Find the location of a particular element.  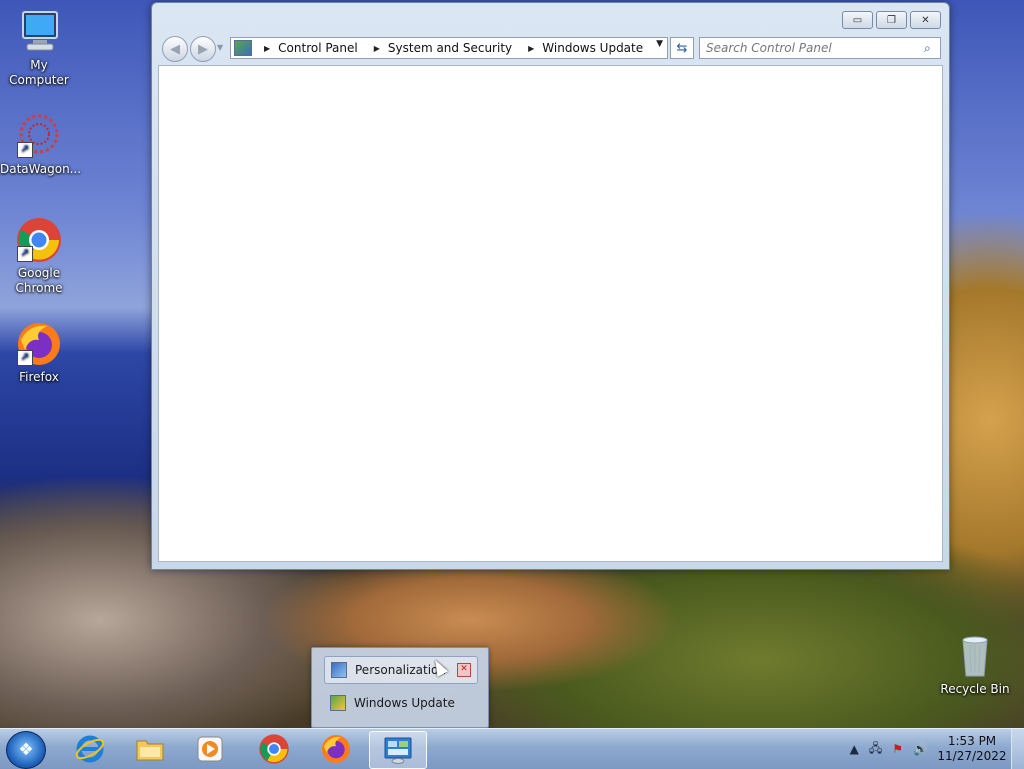

breadcrumb-control-panel: Control Panel is located at coordinates (318, 48).